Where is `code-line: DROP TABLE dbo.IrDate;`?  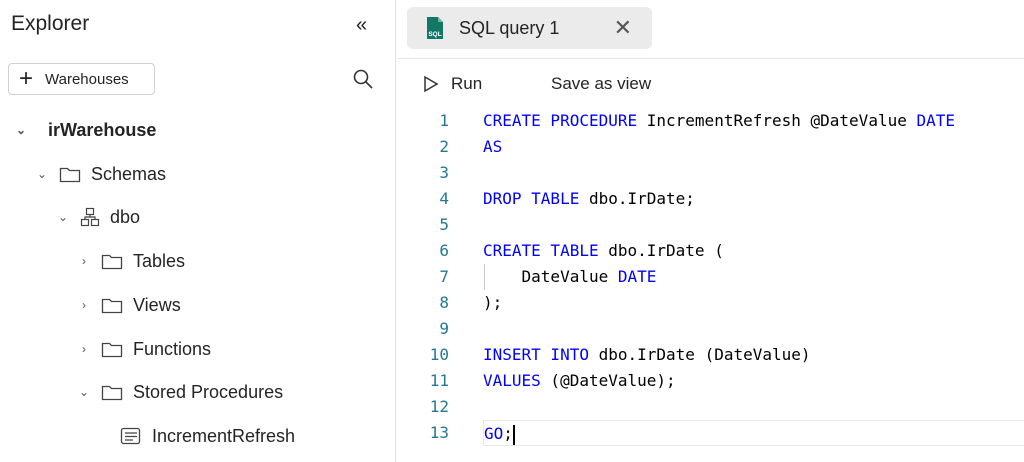
code-line: DROP TABLE dbo.IrDate; is located at coordinates (753, 199).